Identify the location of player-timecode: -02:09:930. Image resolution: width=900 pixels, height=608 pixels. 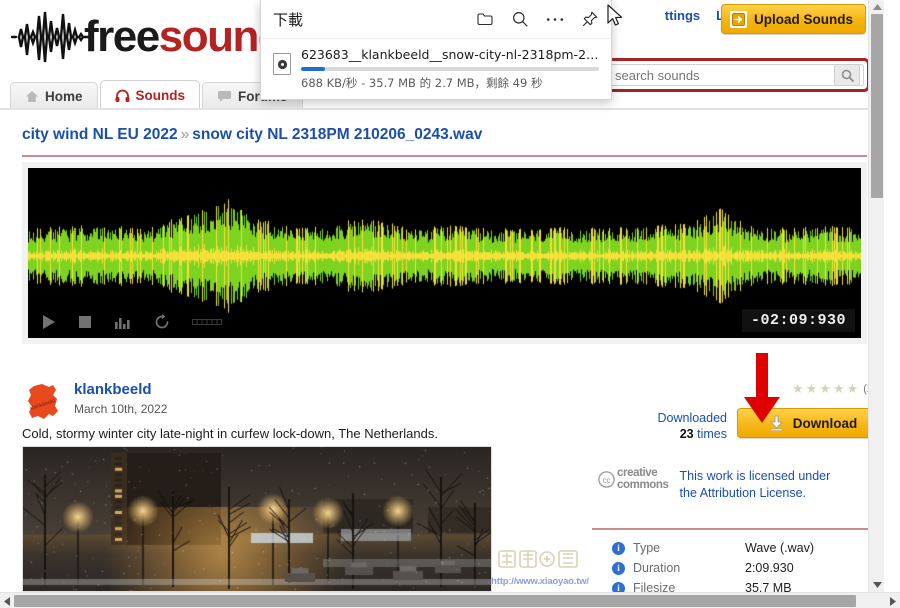
(798, 320).